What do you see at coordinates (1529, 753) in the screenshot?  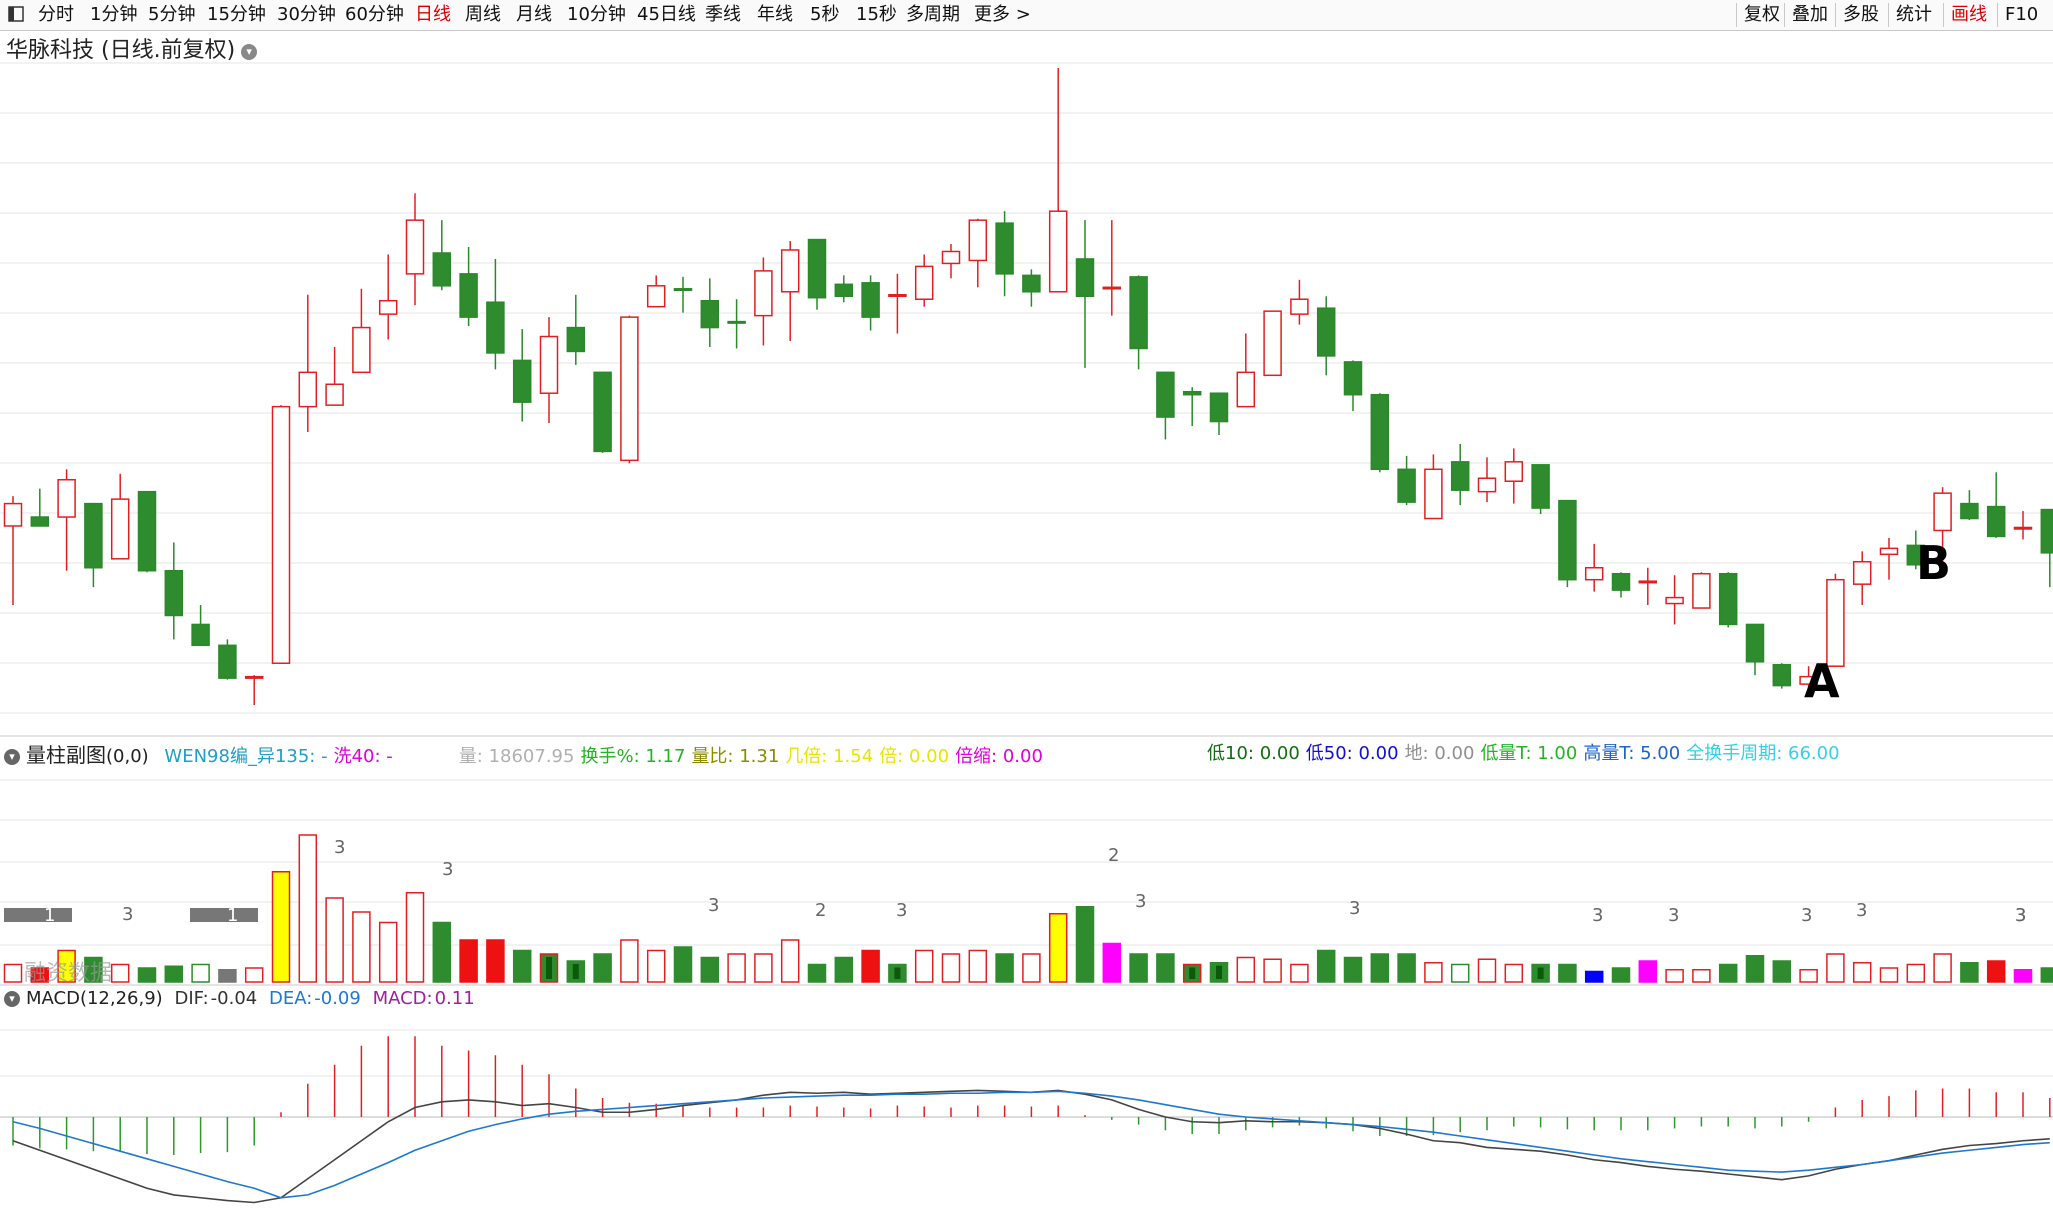 I see `volume-indicator-b-3: 低量T: 1.00` at bounding box center [1529, 753].